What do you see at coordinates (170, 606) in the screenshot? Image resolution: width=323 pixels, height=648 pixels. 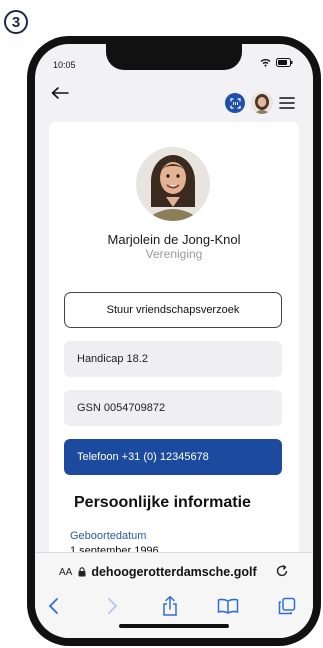 I see `share-icon` at bounding box center [170, 606].